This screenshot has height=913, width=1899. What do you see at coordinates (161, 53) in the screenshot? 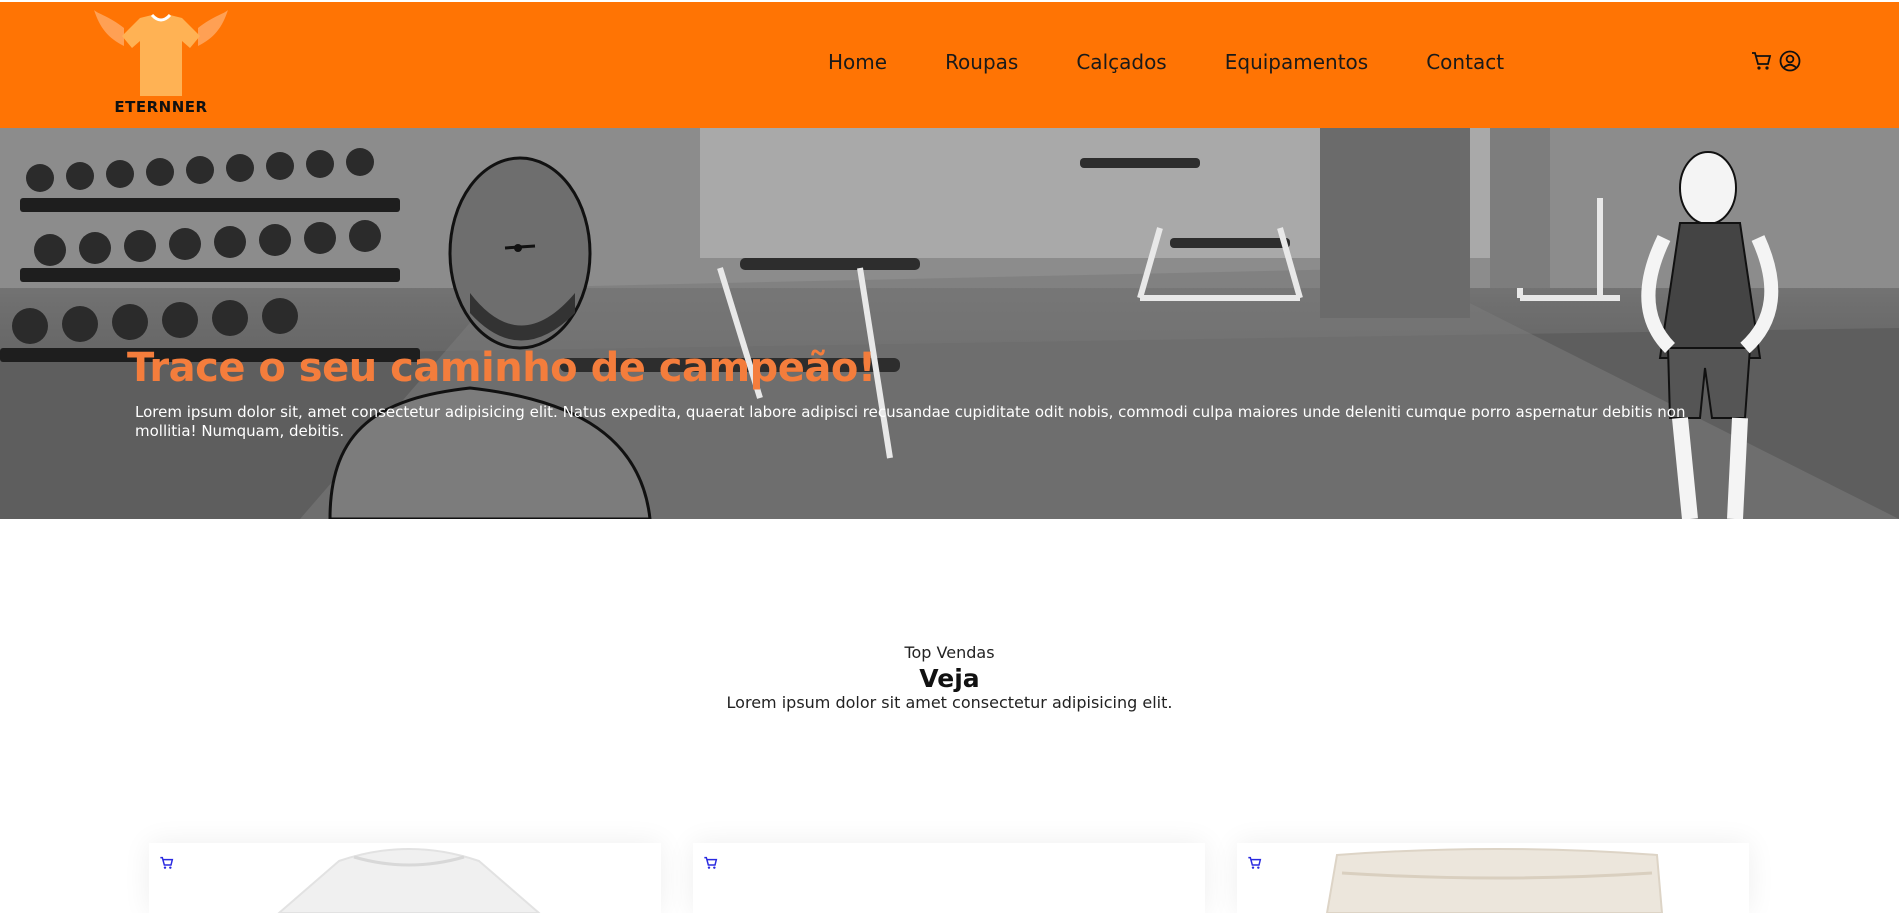
I see `winged-shirt-logo-icon` at bounding box center [161, 53].